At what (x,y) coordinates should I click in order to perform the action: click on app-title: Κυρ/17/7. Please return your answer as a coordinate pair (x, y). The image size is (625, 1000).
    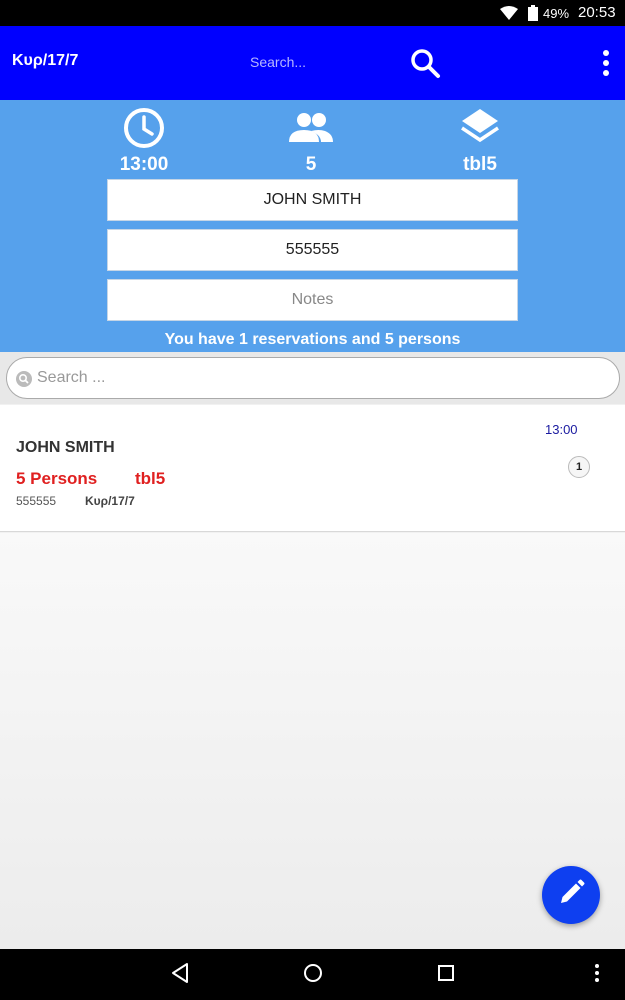
    Looking at the image, I should click on (45, 60).